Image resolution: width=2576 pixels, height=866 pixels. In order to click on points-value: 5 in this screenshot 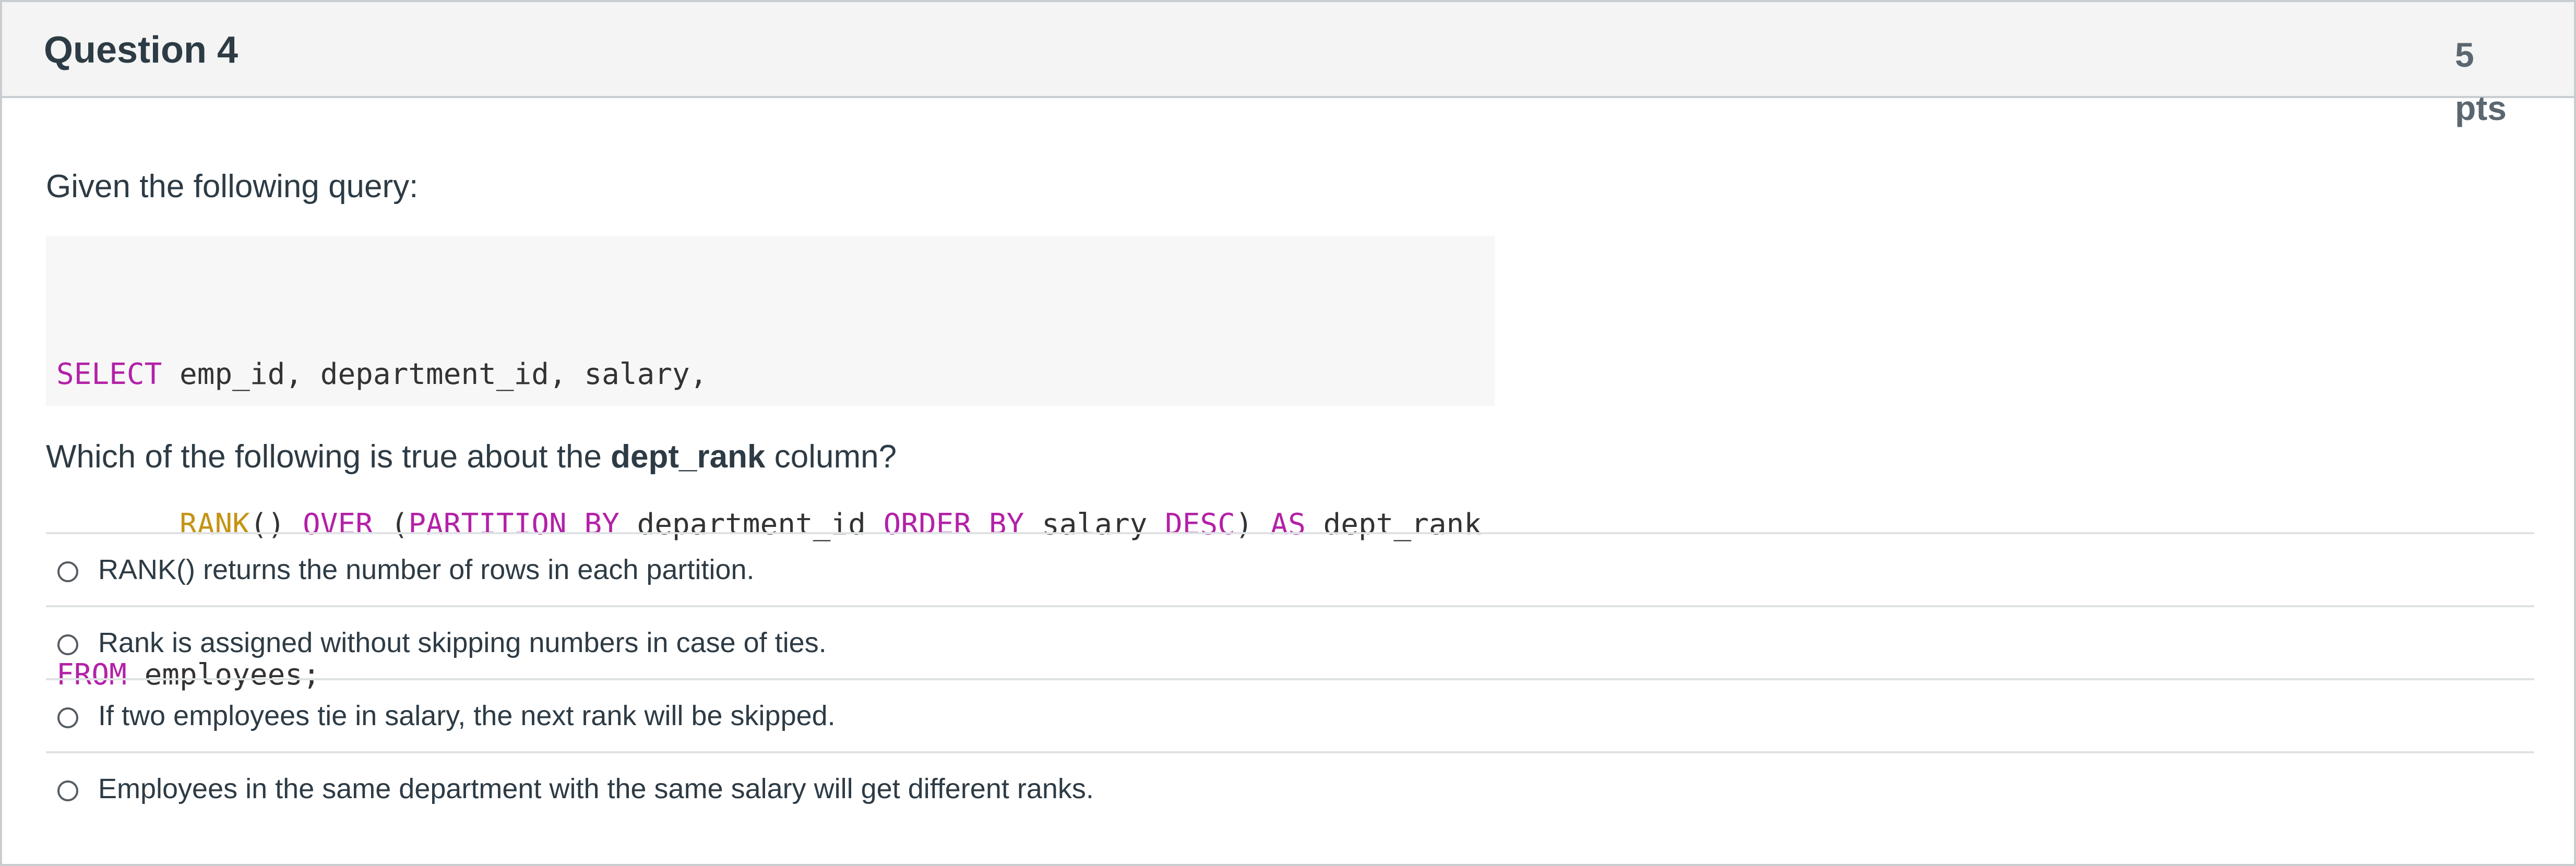, I will do `click(2465, 54)`.